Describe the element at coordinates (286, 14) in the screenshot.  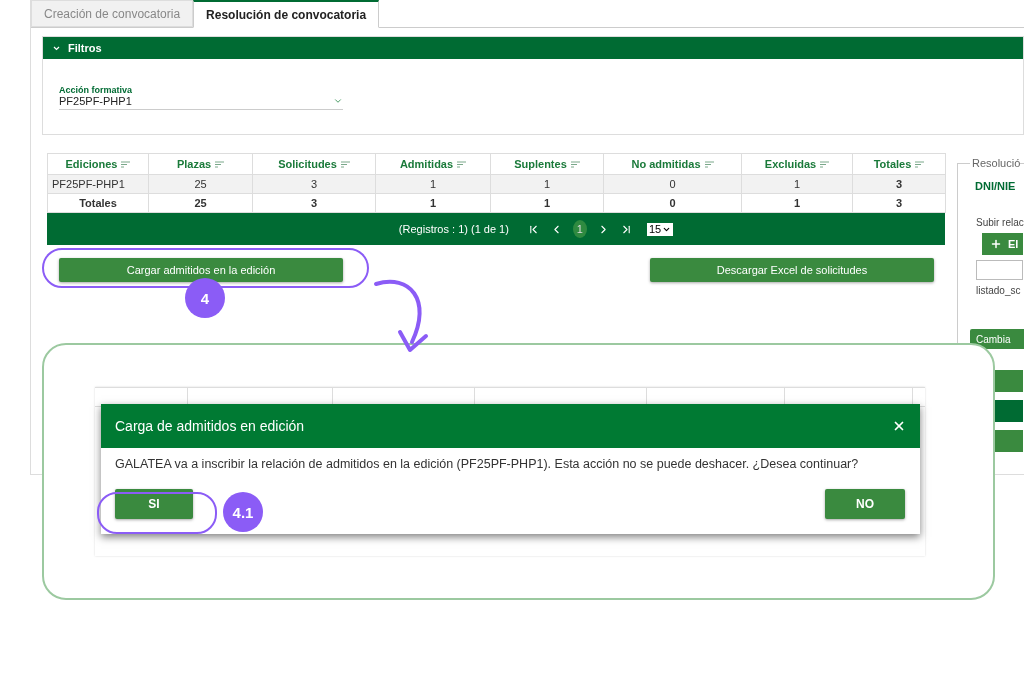
I see `tab: Resolución de convocatoria` at that location.